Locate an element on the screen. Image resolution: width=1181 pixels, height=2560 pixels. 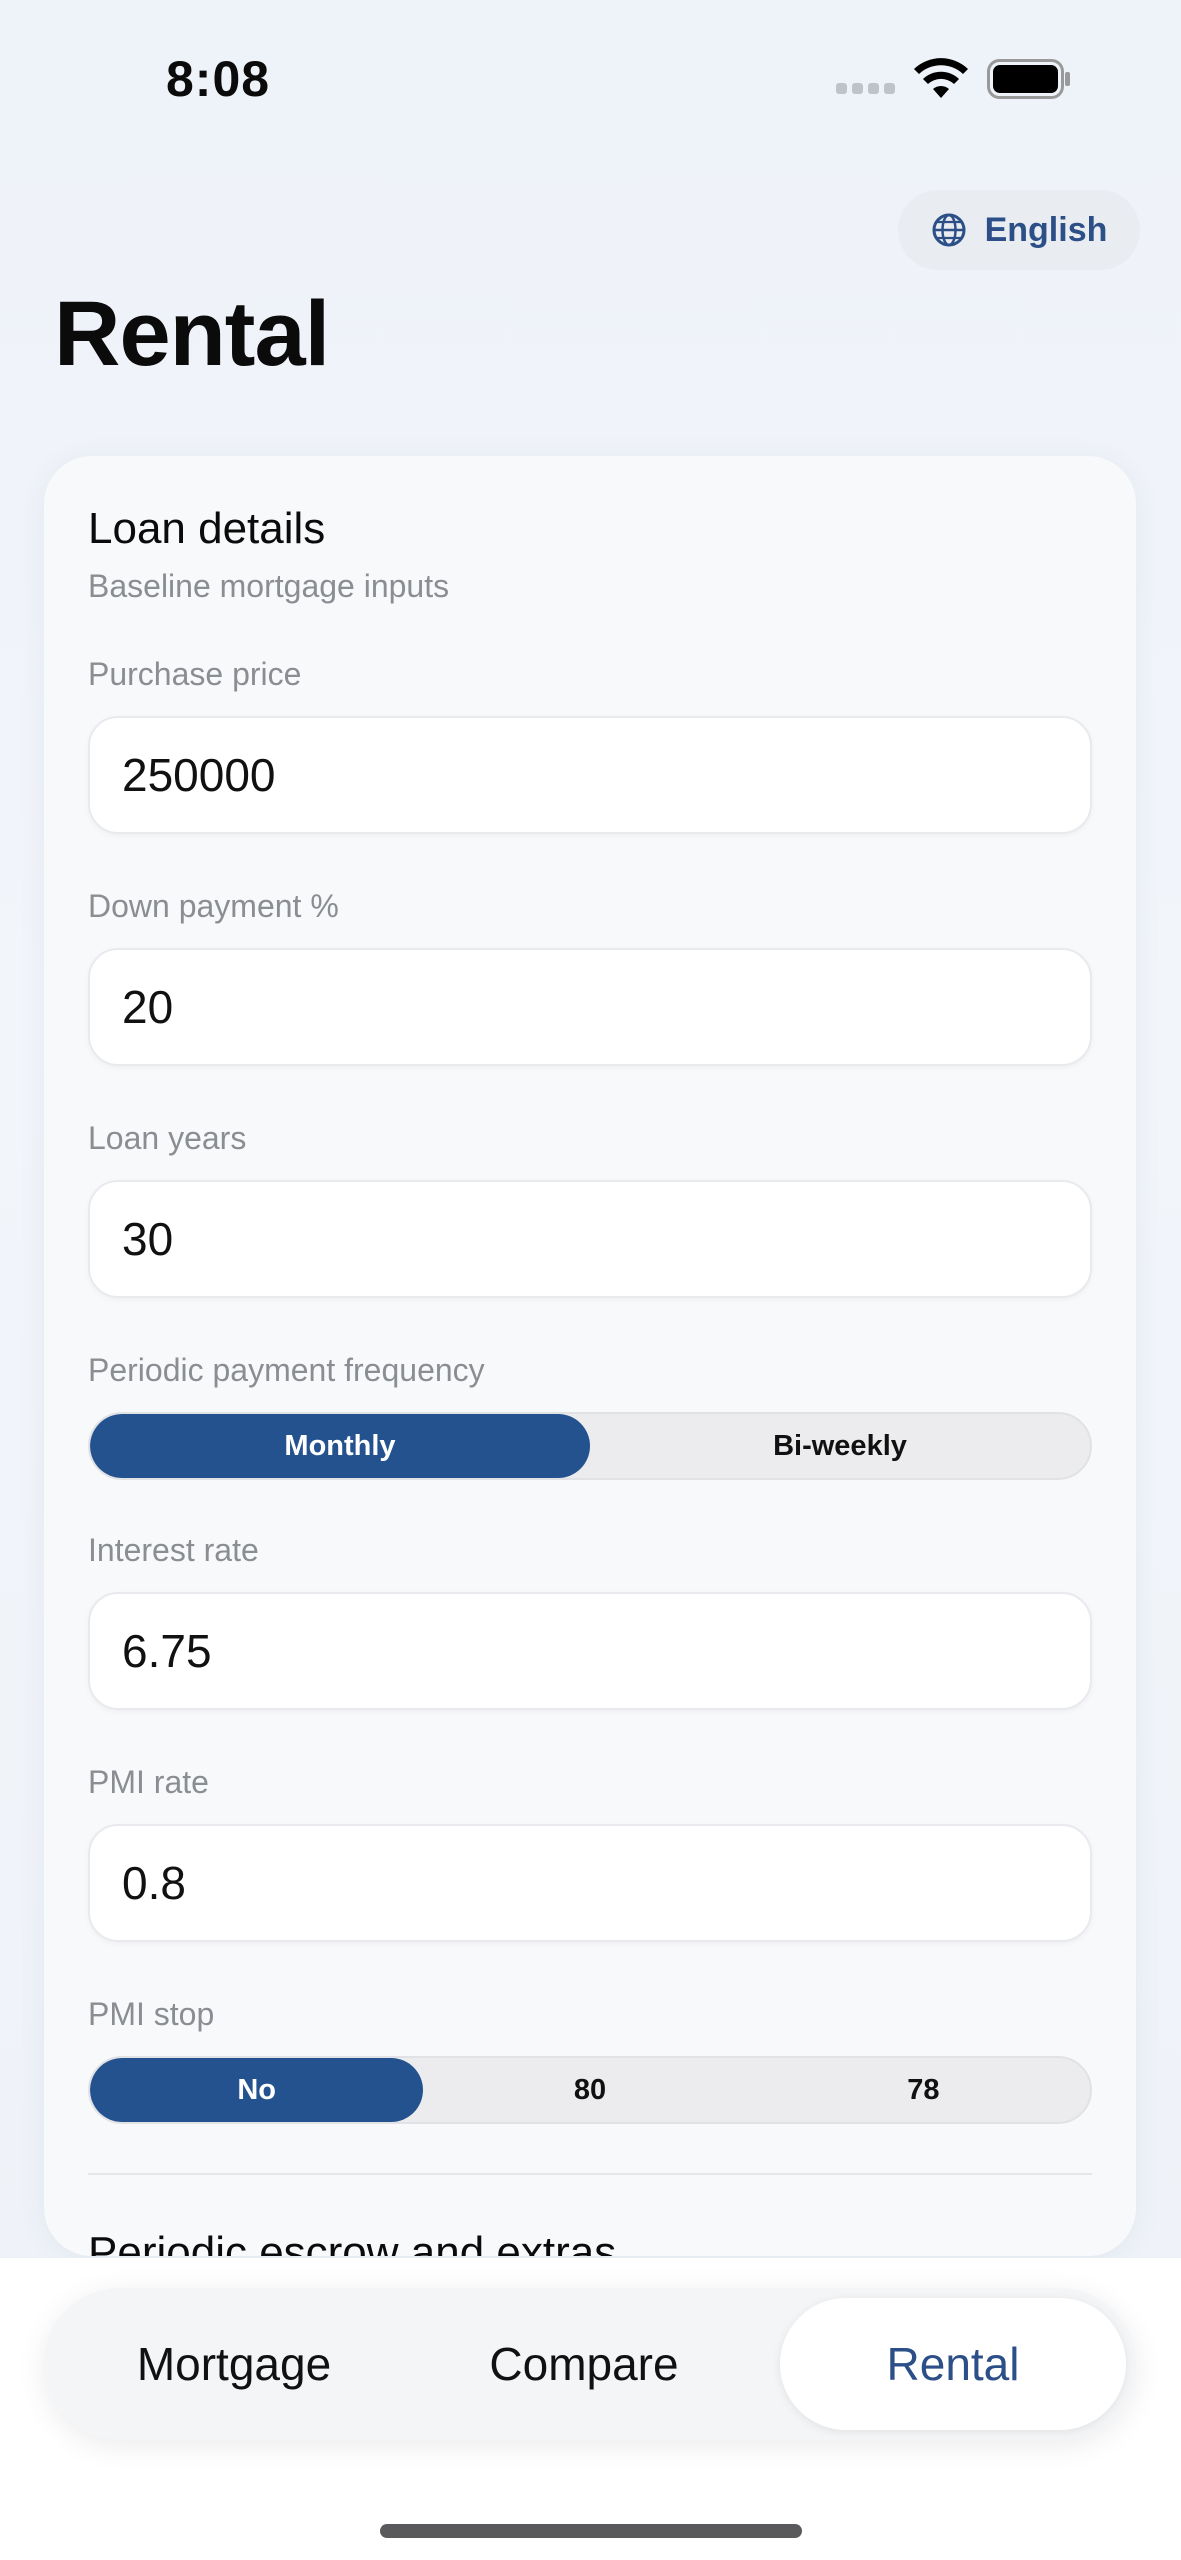
frequency-option-bi-weekly: Bi-weekly is located at coordinates (840, 1446).